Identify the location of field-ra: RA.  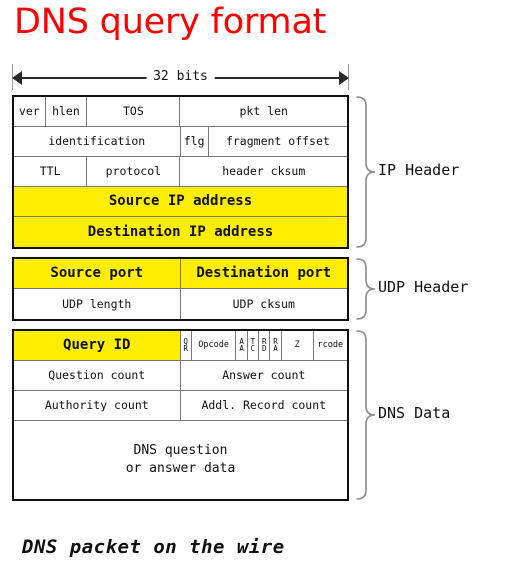
(276, 345).